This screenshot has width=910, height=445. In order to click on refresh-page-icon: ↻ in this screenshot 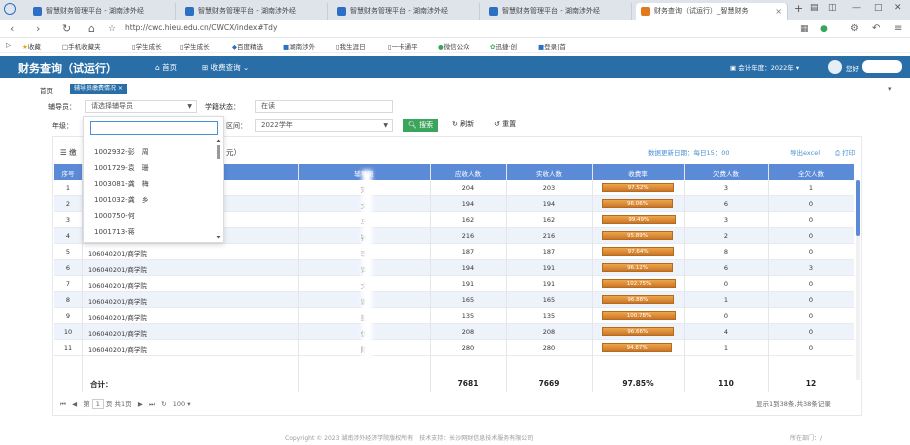, I will do `click(163, 404)`.